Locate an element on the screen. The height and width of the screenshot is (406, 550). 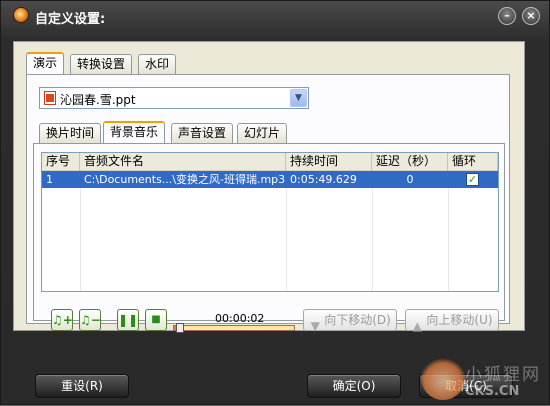
playback-time: 00:00:02 is located at coordinates (240, 318).